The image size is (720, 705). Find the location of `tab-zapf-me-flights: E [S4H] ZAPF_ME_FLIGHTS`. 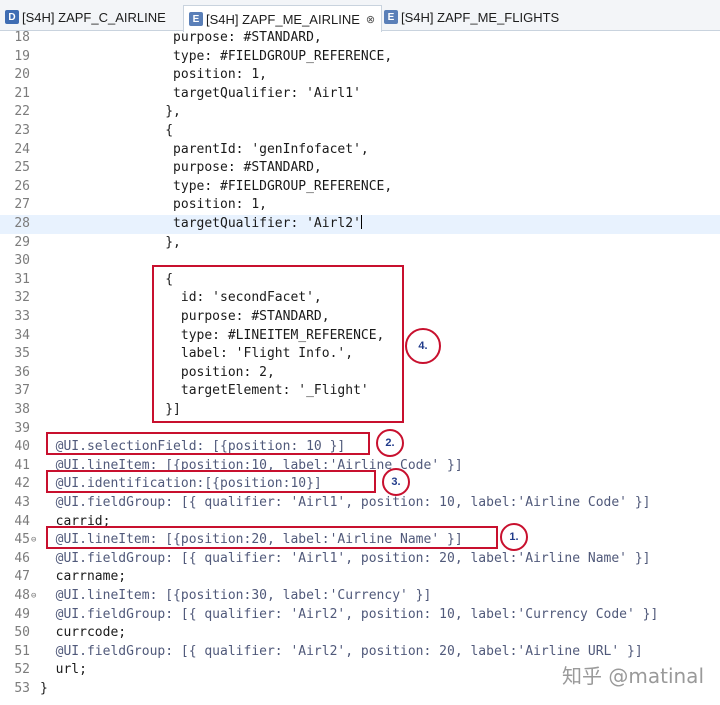

tab-zapf-me-flights: E [S4H] ZAPF_ME_FLIGHTS is located at coordinates (469, 17).